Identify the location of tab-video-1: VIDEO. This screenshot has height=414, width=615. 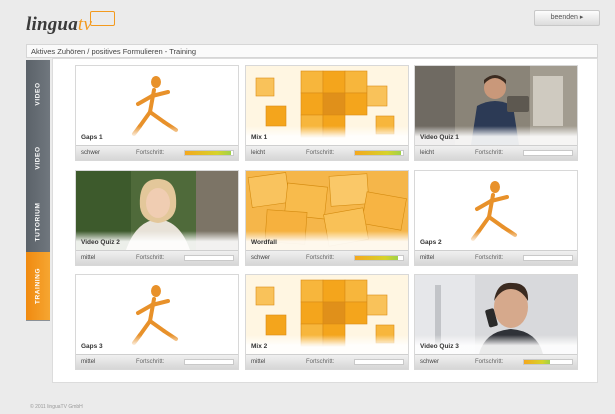
(38, 94).